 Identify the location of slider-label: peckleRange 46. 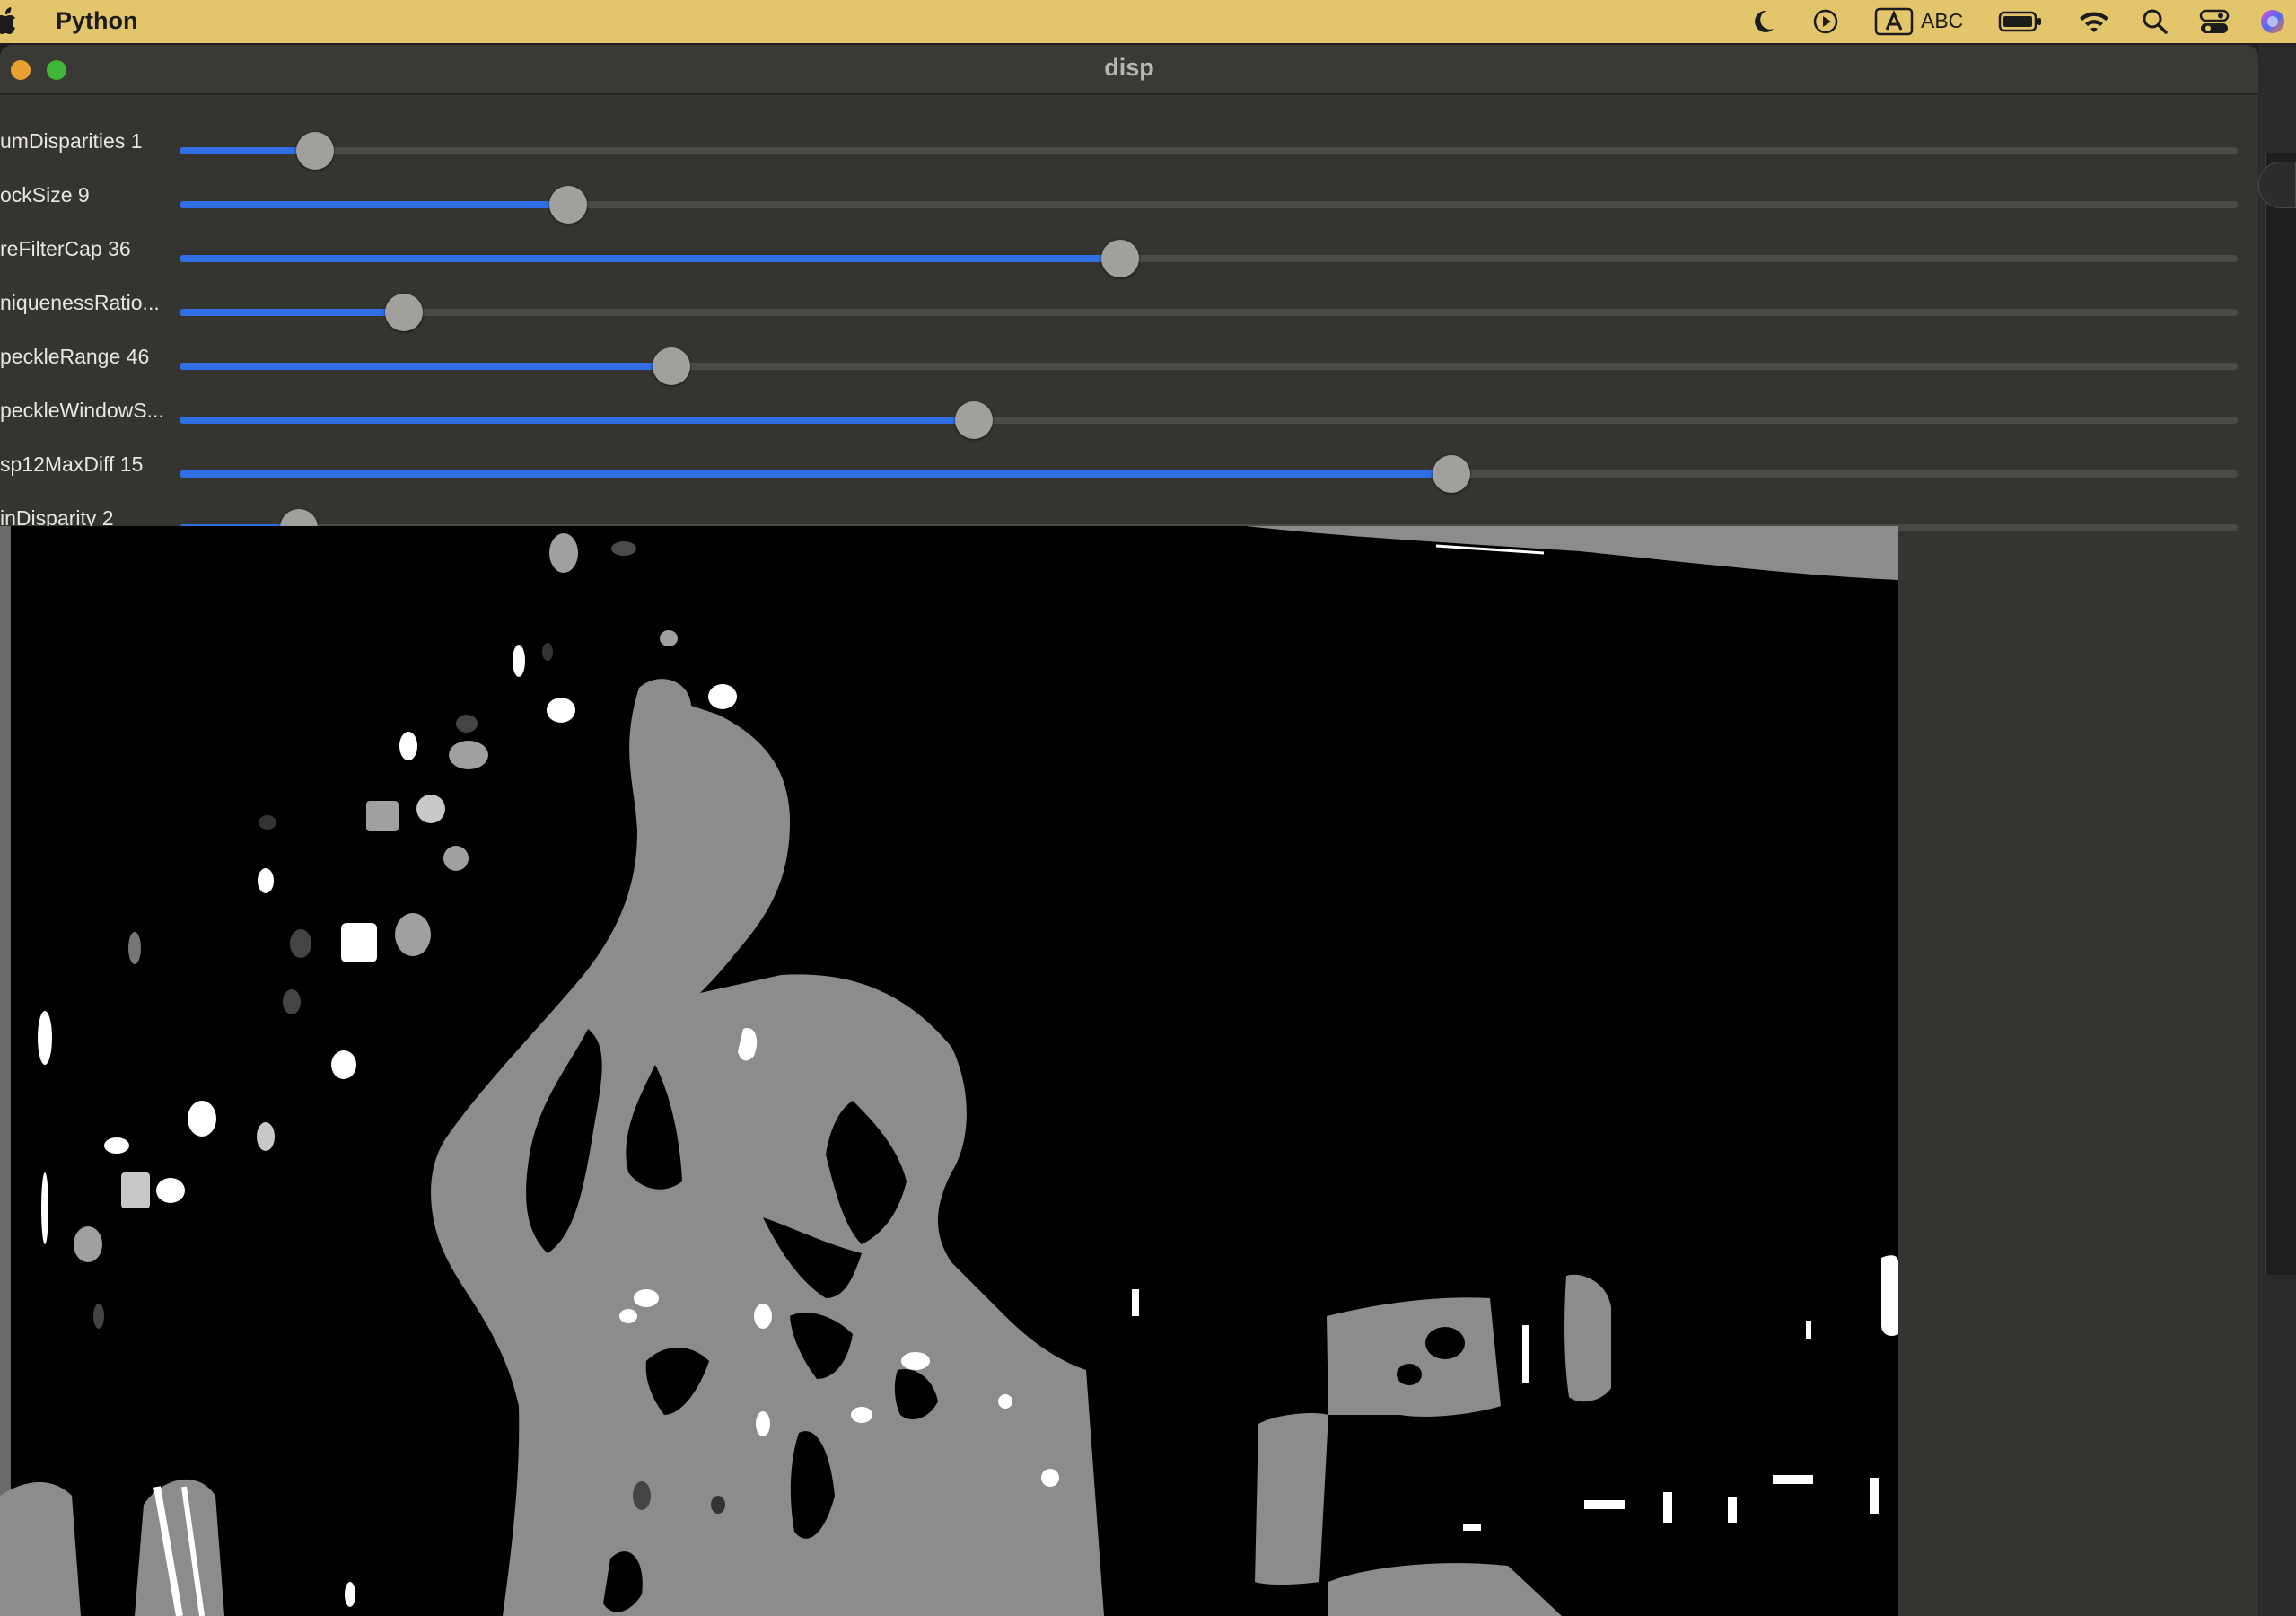
(75, 356).